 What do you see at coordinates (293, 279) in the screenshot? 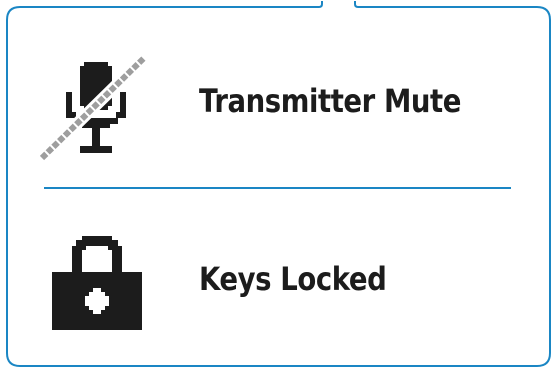
I see `keys-locked-label: Keys Locked` at bounding box center [293, 279].